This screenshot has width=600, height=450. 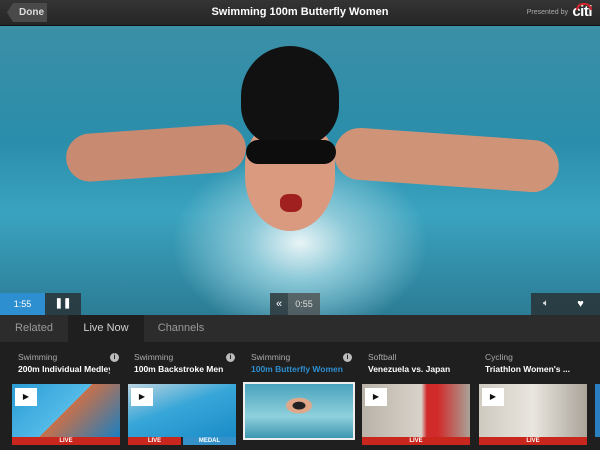 I want to click on card-sport: Cycling, so click(x=499, y=357).